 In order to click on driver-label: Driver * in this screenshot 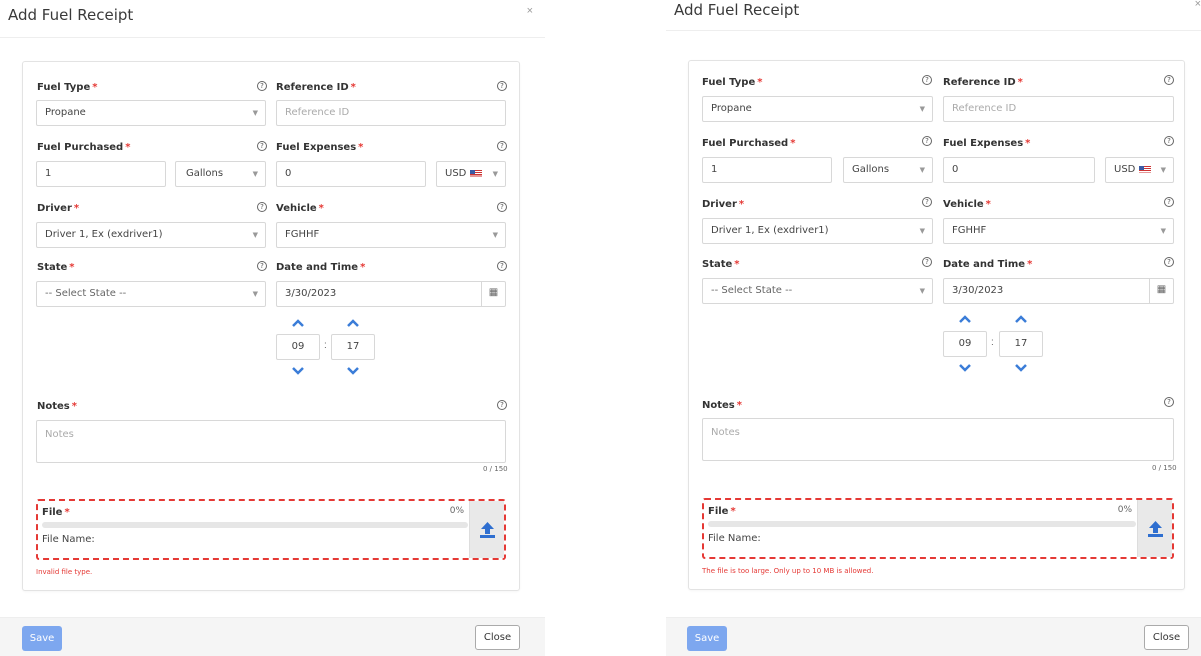, I will do `click(58, 208)`.